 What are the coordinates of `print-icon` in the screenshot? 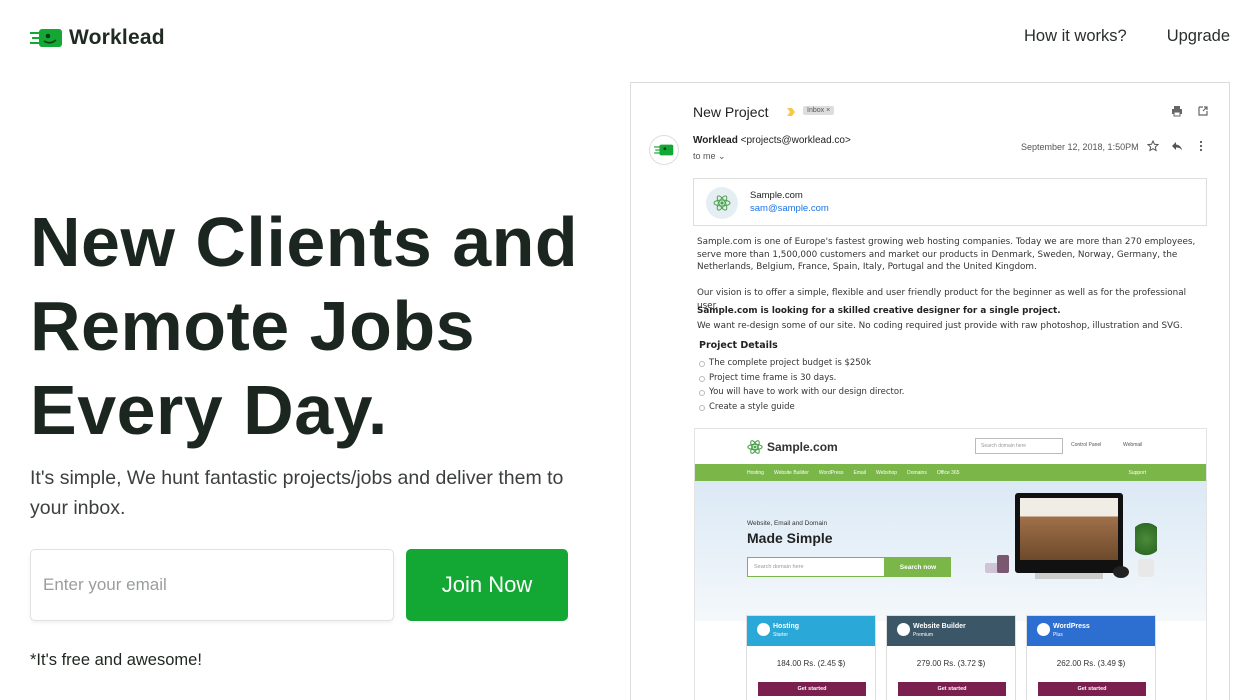 It's located at (1177, 111).